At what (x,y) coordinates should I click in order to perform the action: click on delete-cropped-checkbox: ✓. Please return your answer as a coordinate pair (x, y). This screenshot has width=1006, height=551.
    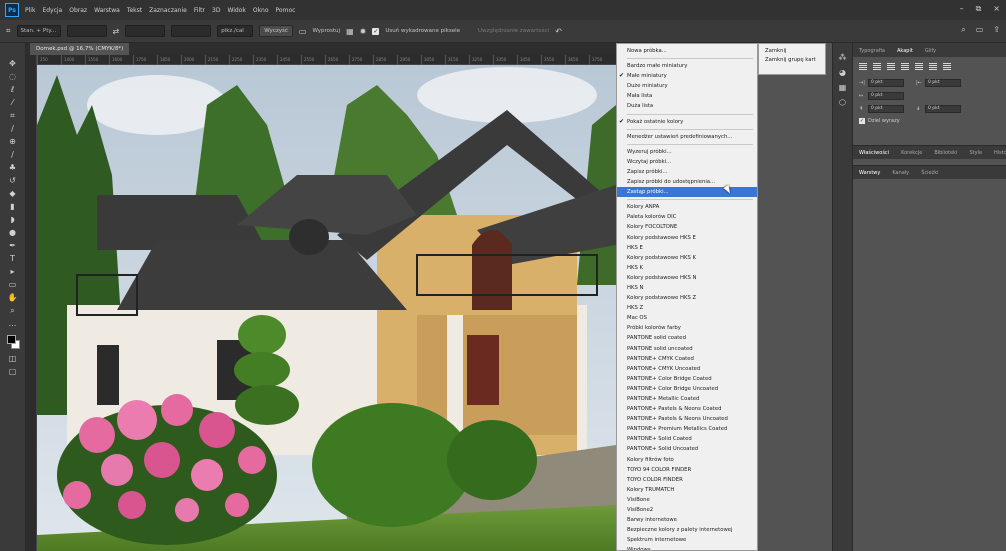
    Looking at the image, I should click on (376, 31).